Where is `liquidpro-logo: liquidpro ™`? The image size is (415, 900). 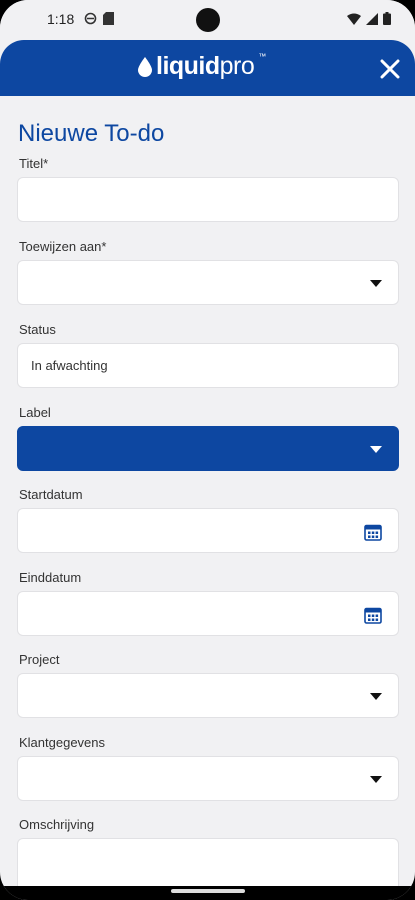 liquidpro-logo: liquidpro ™ is located at coordinates (202, 66).